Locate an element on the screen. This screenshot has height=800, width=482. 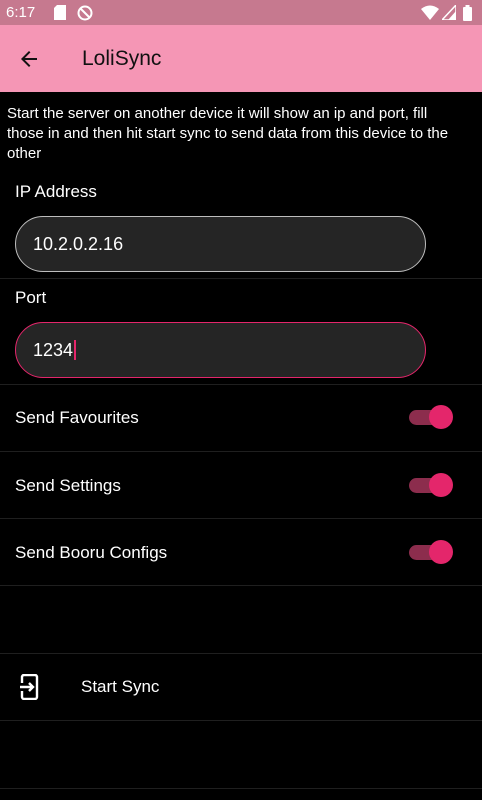
send-settings-label: Send Settings is located at coordinates (68, 485).